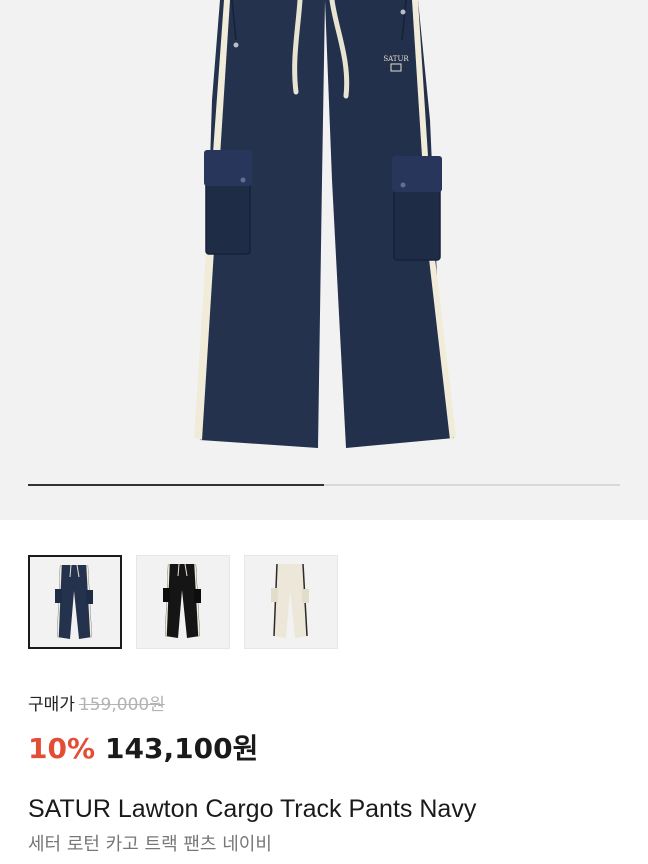 The image size is (648, 864). I want to click on original-price: 159,000원, so click(121, 705).